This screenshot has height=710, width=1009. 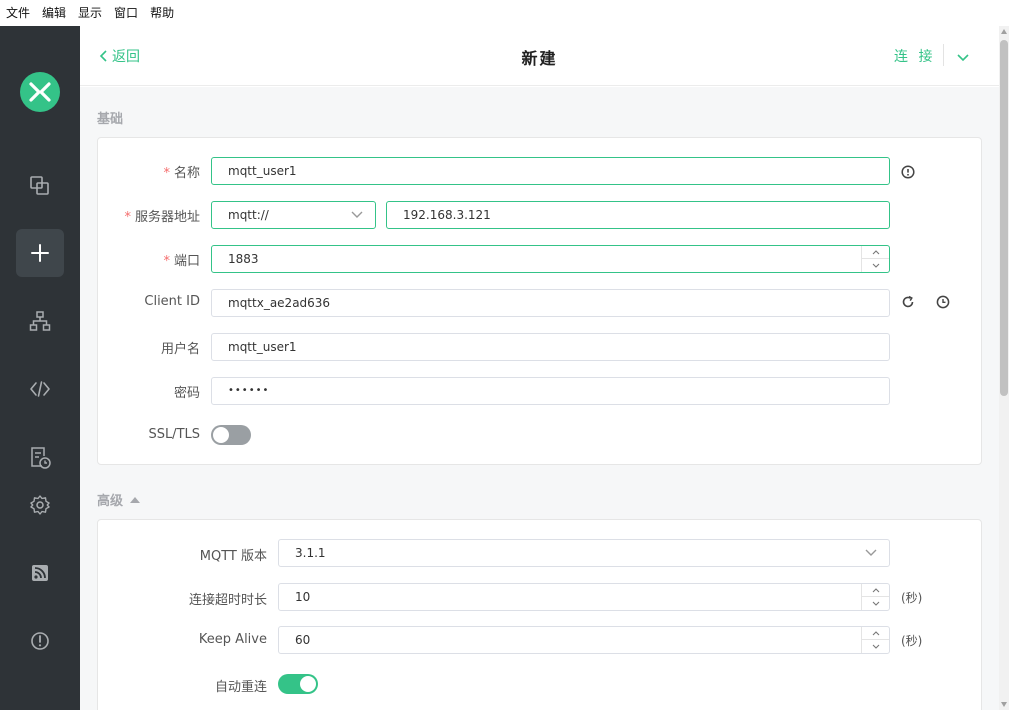 I want to click on log-icon, so click(x=41, y=458).